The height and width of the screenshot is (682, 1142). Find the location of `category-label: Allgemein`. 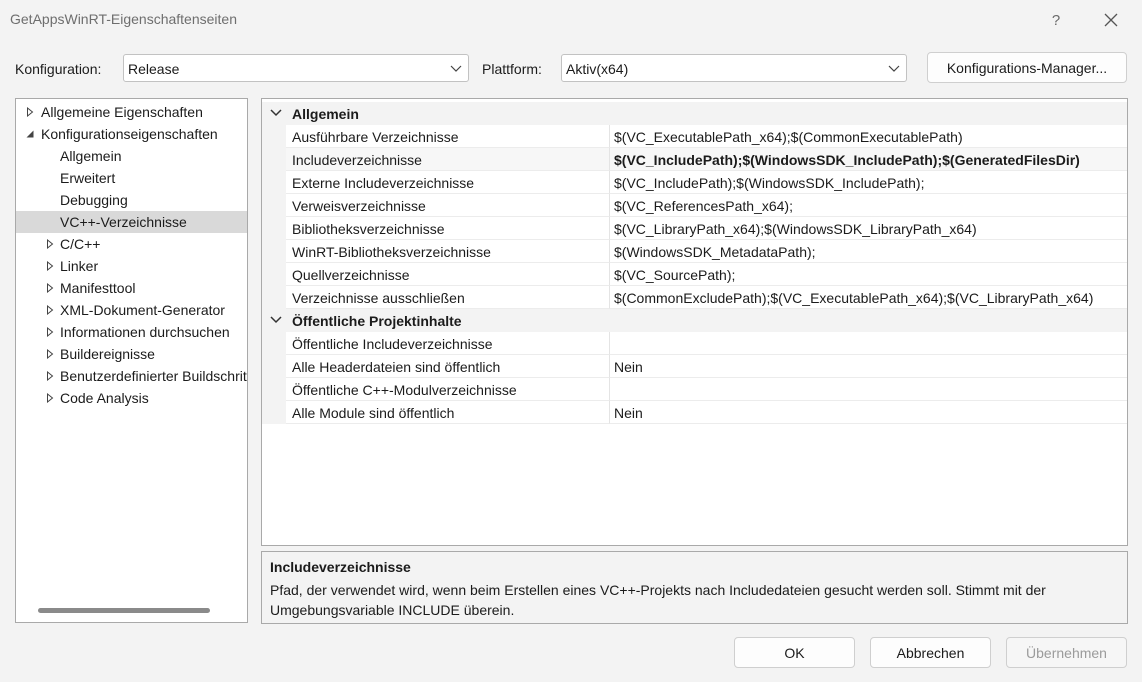

category-label: Allgemein is located at coordinates (325, 114).